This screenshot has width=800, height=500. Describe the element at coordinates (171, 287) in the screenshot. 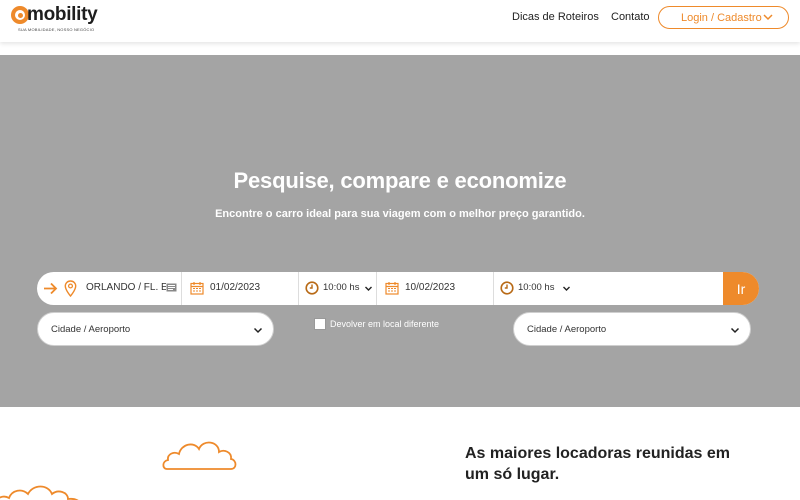

I see `id-card-icon` at that location.